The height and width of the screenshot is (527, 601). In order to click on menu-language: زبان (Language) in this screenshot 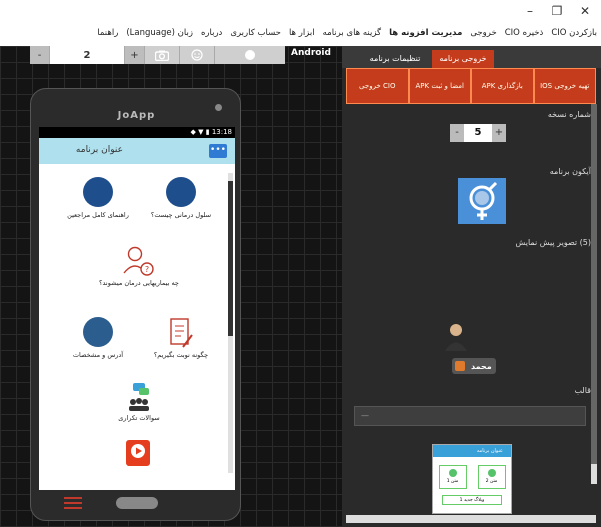, I will do `click(159, 33)`.